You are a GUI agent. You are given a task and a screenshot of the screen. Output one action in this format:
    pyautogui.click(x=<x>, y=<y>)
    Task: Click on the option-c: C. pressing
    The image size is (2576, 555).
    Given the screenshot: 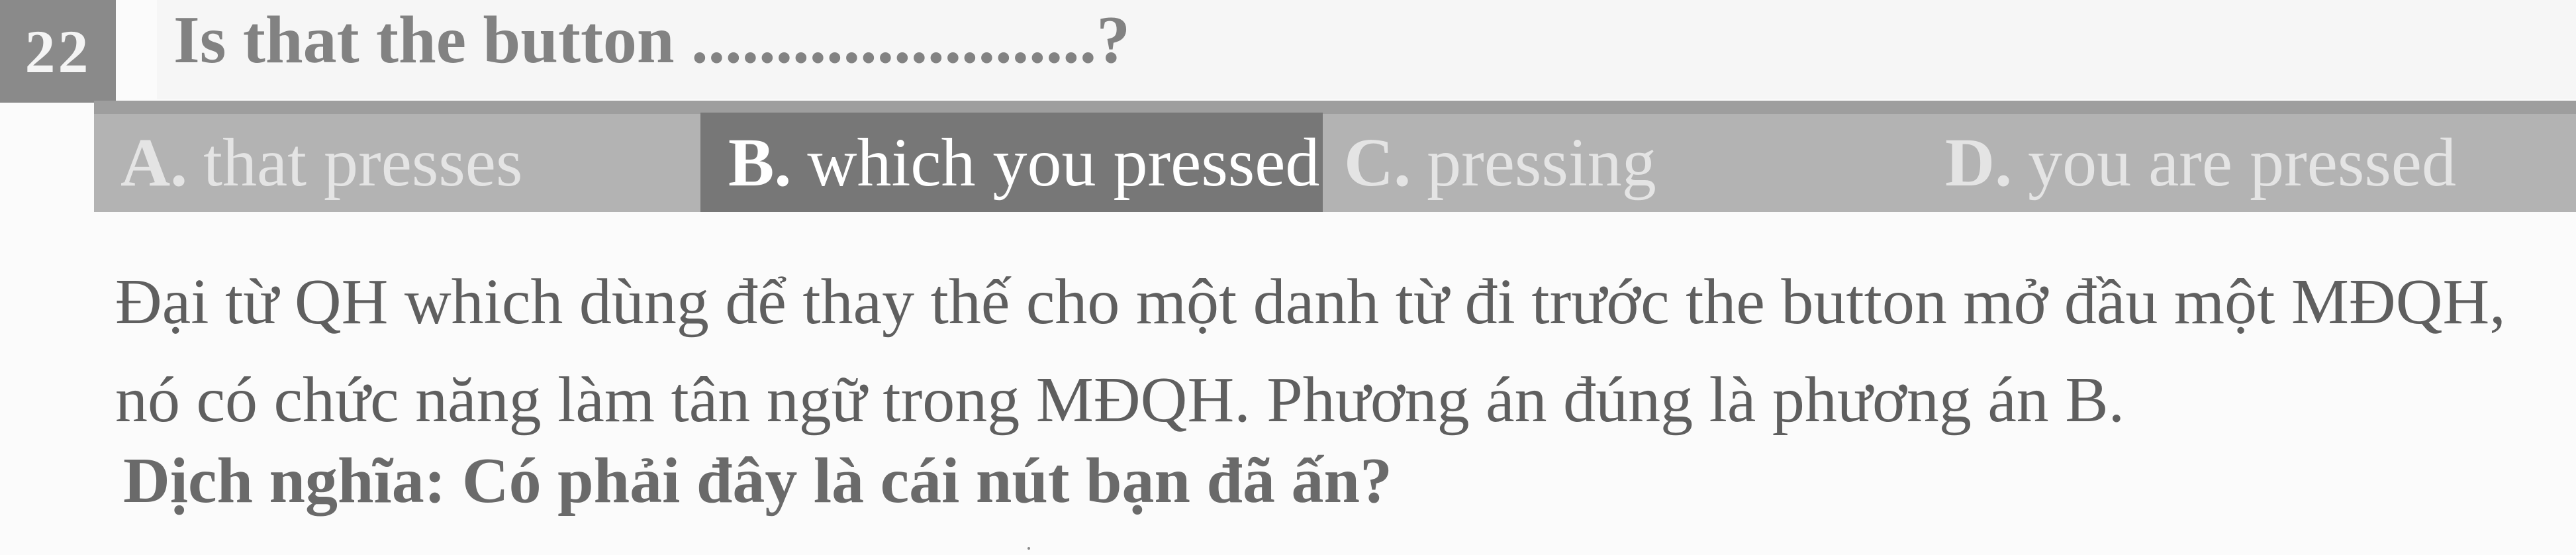 What is the action you would take?
    pyautogui.click(x=1500, y=162)
    